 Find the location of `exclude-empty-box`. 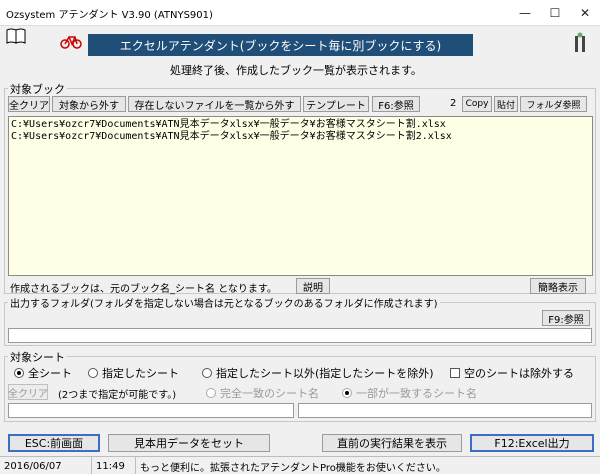

exclude-empty-box is located at coordinates (455, 373).